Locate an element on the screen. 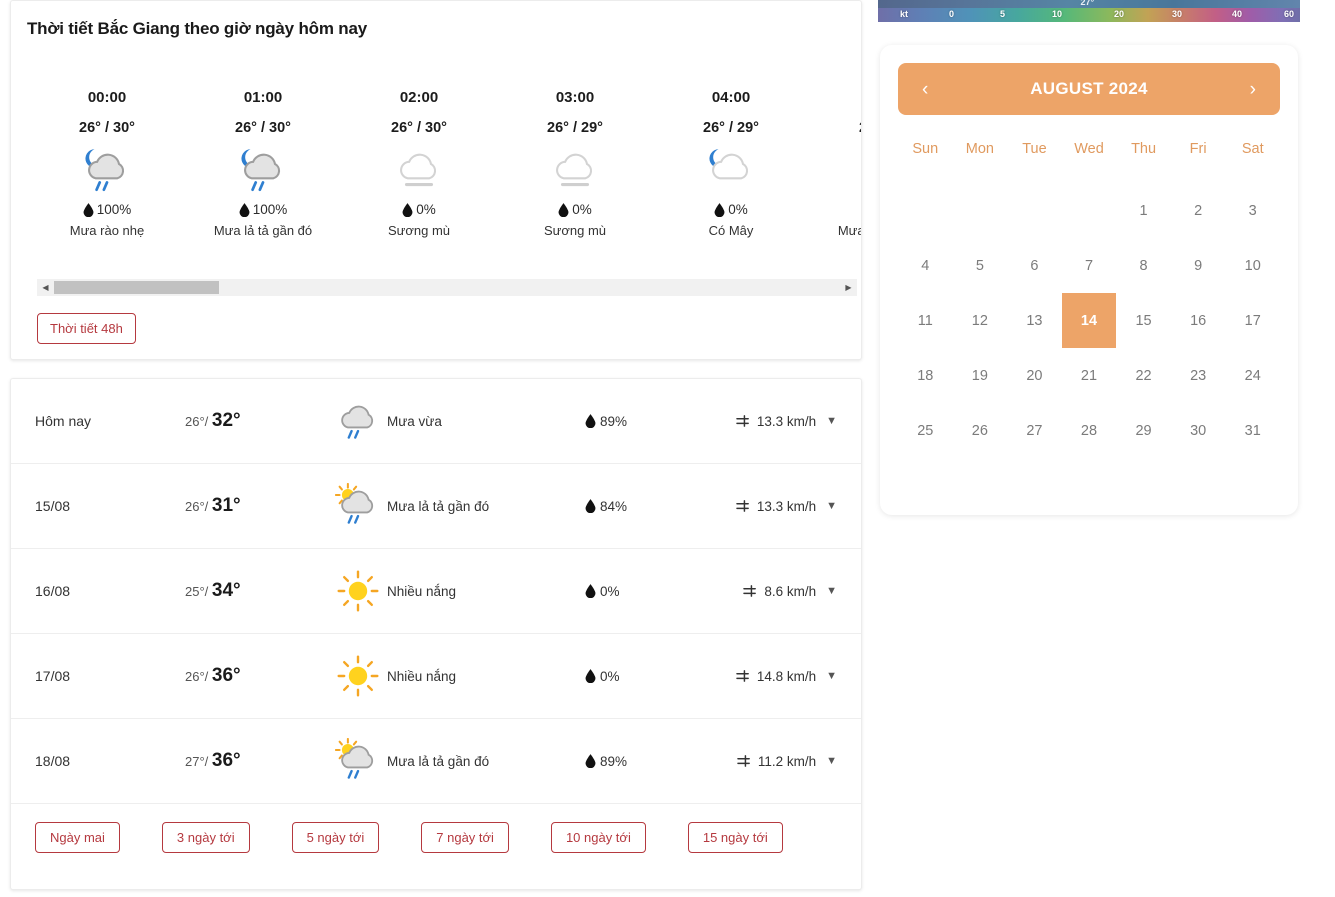 The height and width of the screenshot is (897, 1335). chevron-left-icon: ‹ is located at coordinates (925, 89).